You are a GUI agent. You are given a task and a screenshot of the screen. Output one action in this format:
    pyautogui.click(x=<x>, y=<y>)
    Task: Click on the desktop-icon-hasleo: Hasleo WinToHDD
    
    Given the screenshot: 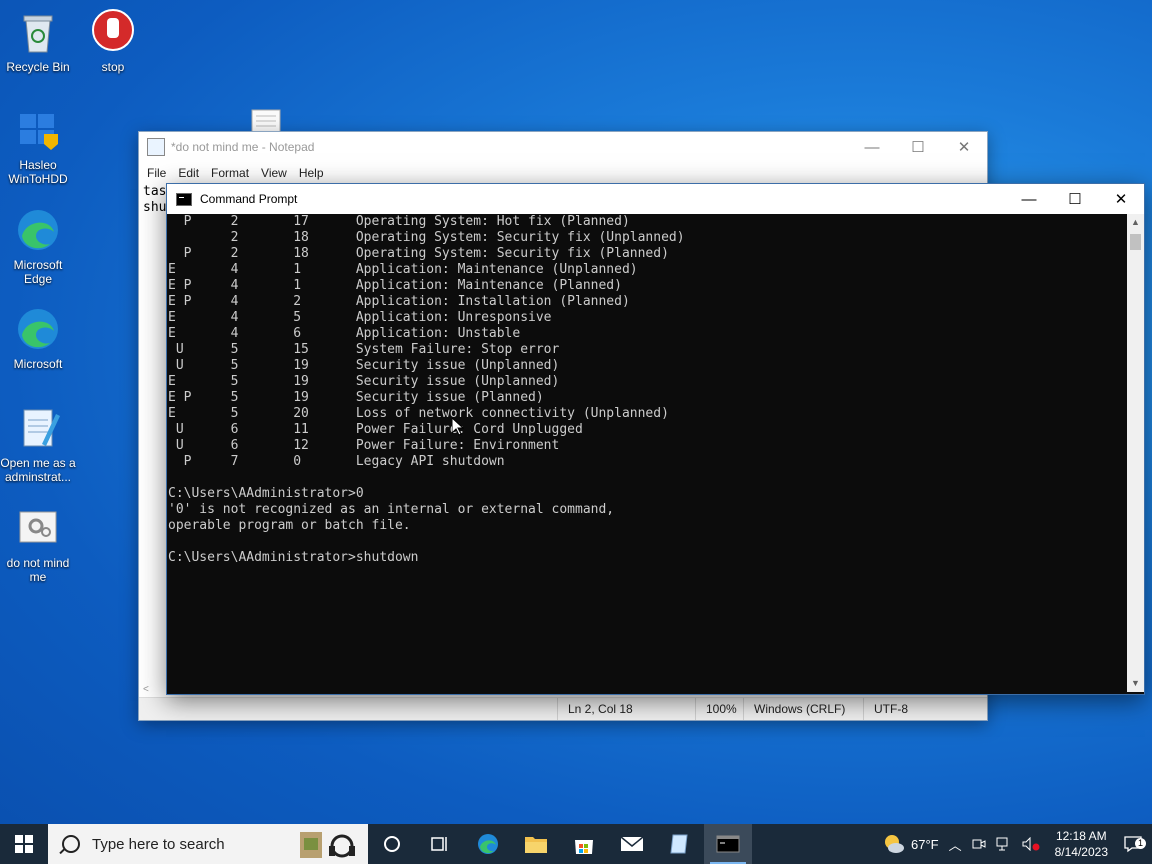 What is the action you would take?
    pyautogui.click(x=38, y=146)
    